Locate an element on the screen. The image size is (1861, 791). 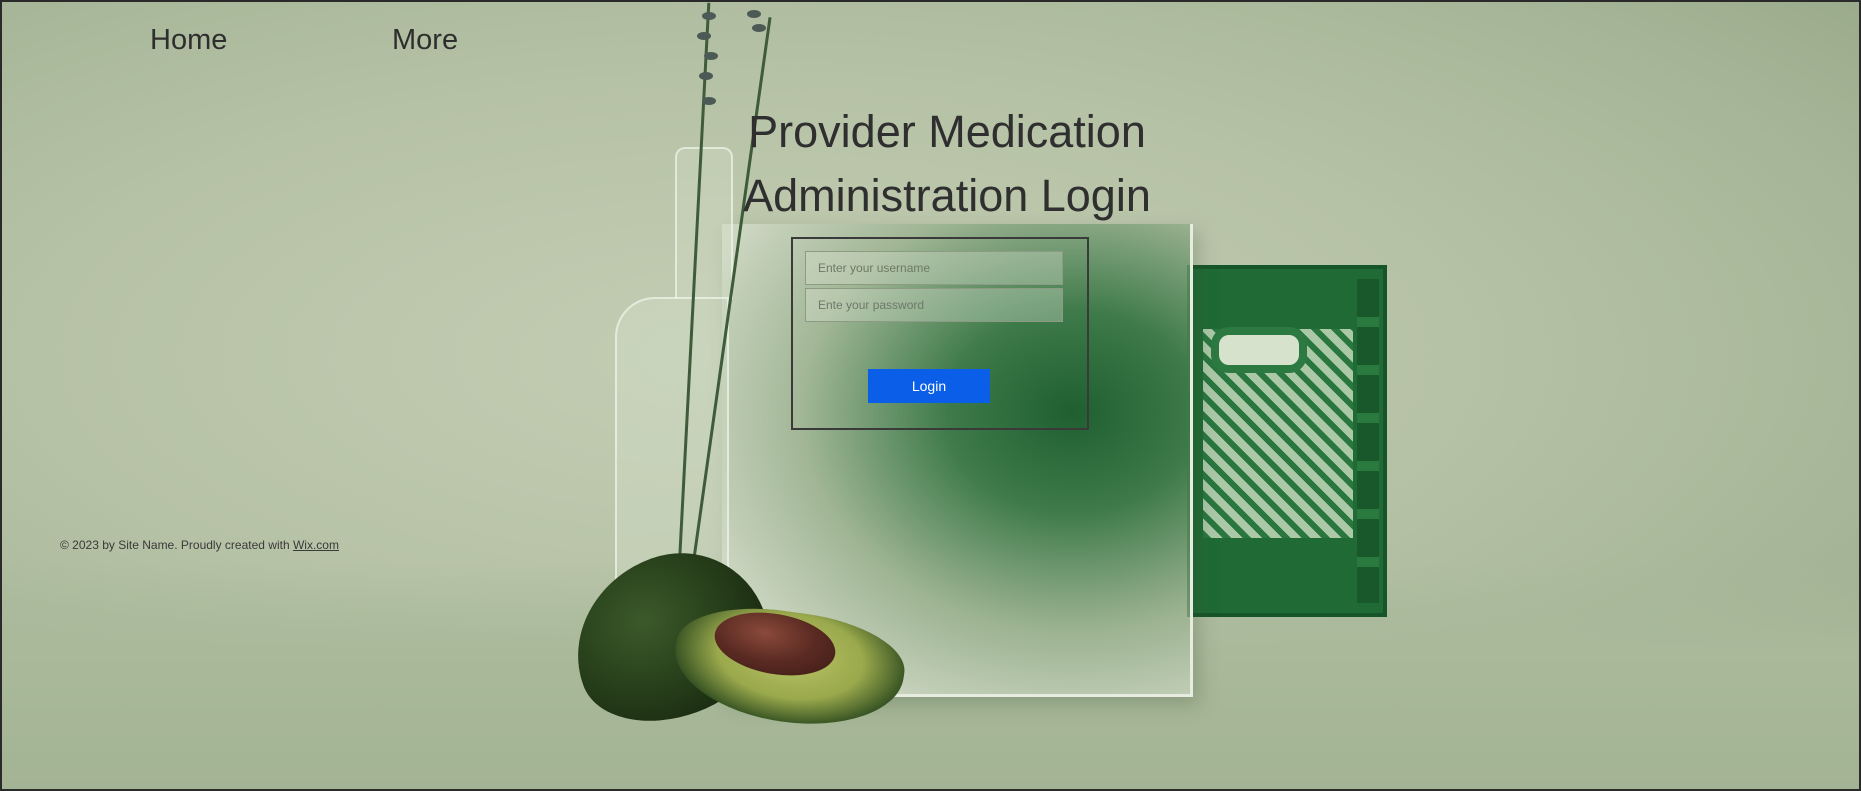
page-title: Provider Medication Administration Login is located at coordinates (947, 164).